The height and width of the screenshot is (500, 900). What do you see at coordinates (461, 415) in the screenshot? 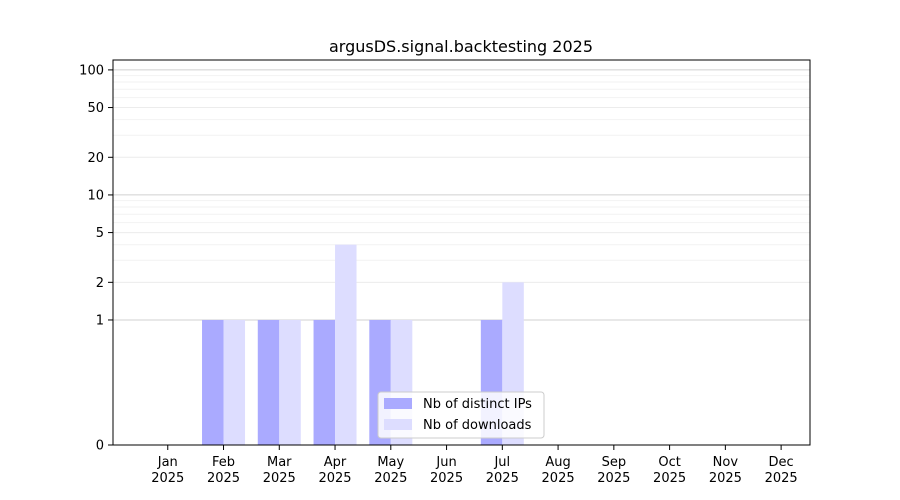
I see `legend: Nb of distinct IPs Nb of downloads` at bounding box center [461, 415].